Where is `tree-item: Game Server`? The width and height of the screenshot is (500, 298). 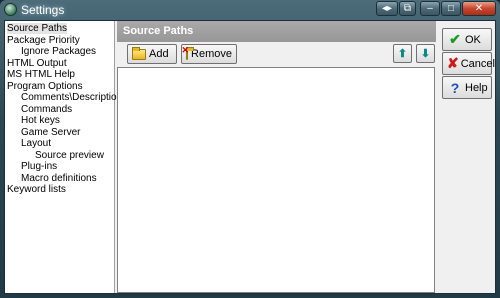 tree-item: Game Server is located at coordinates (50, 132).